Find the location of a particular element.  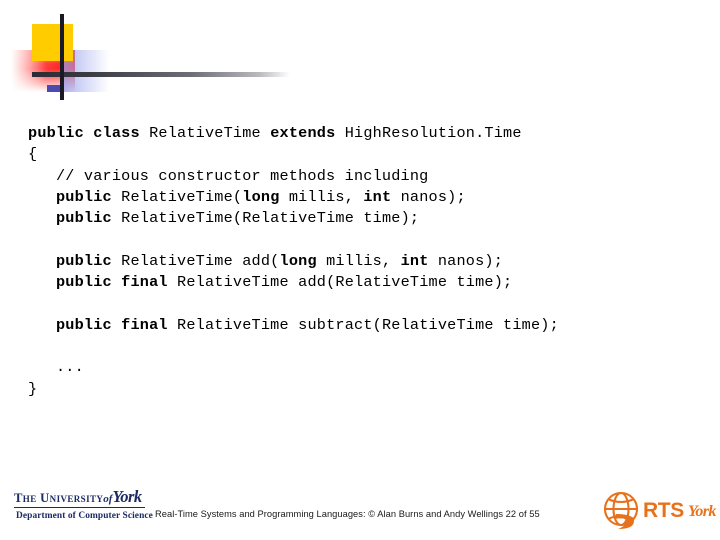

code-line: } is located at coordinates (363, 389).